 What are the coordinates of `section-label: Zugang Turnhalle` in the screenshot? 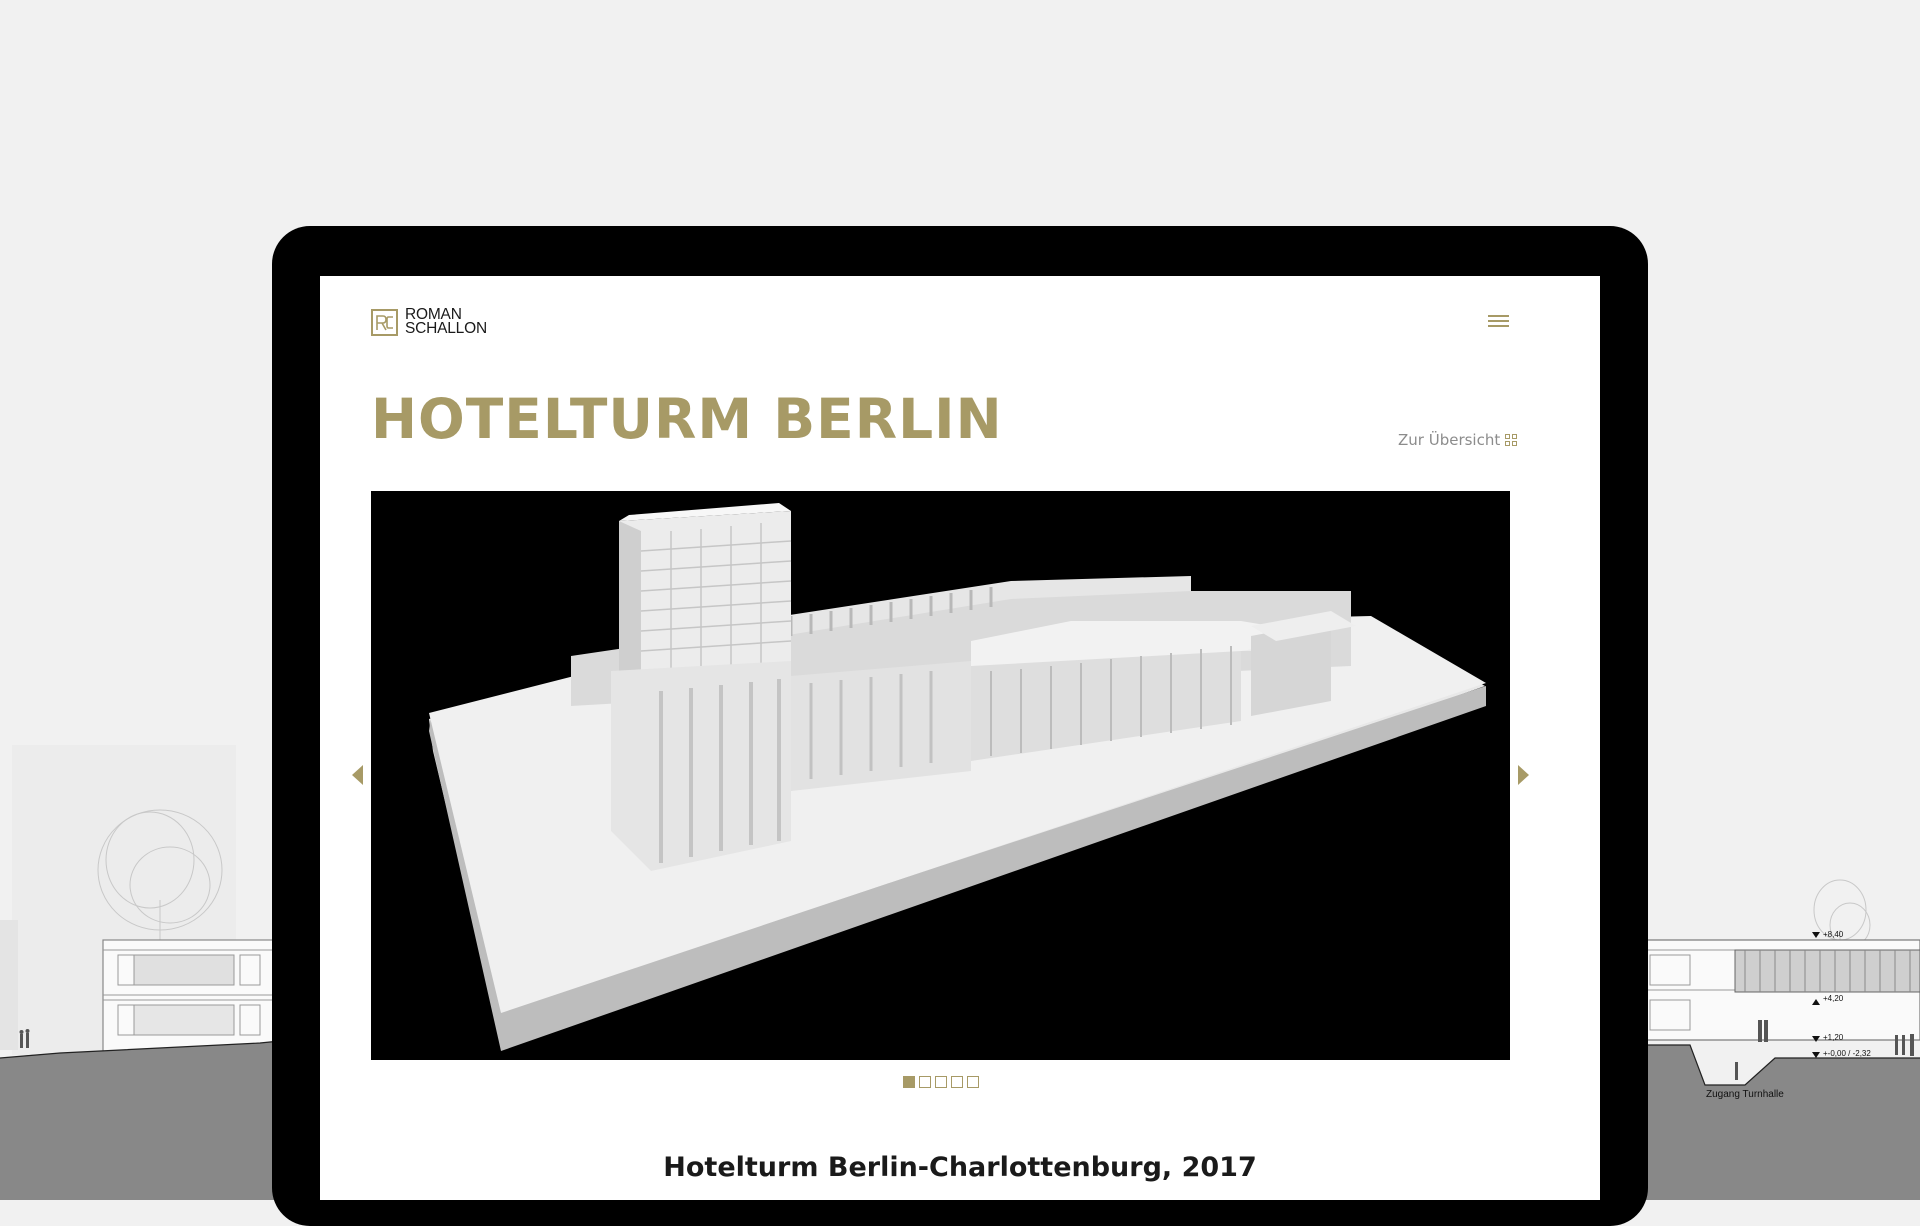 It's located at (1745, 1094).